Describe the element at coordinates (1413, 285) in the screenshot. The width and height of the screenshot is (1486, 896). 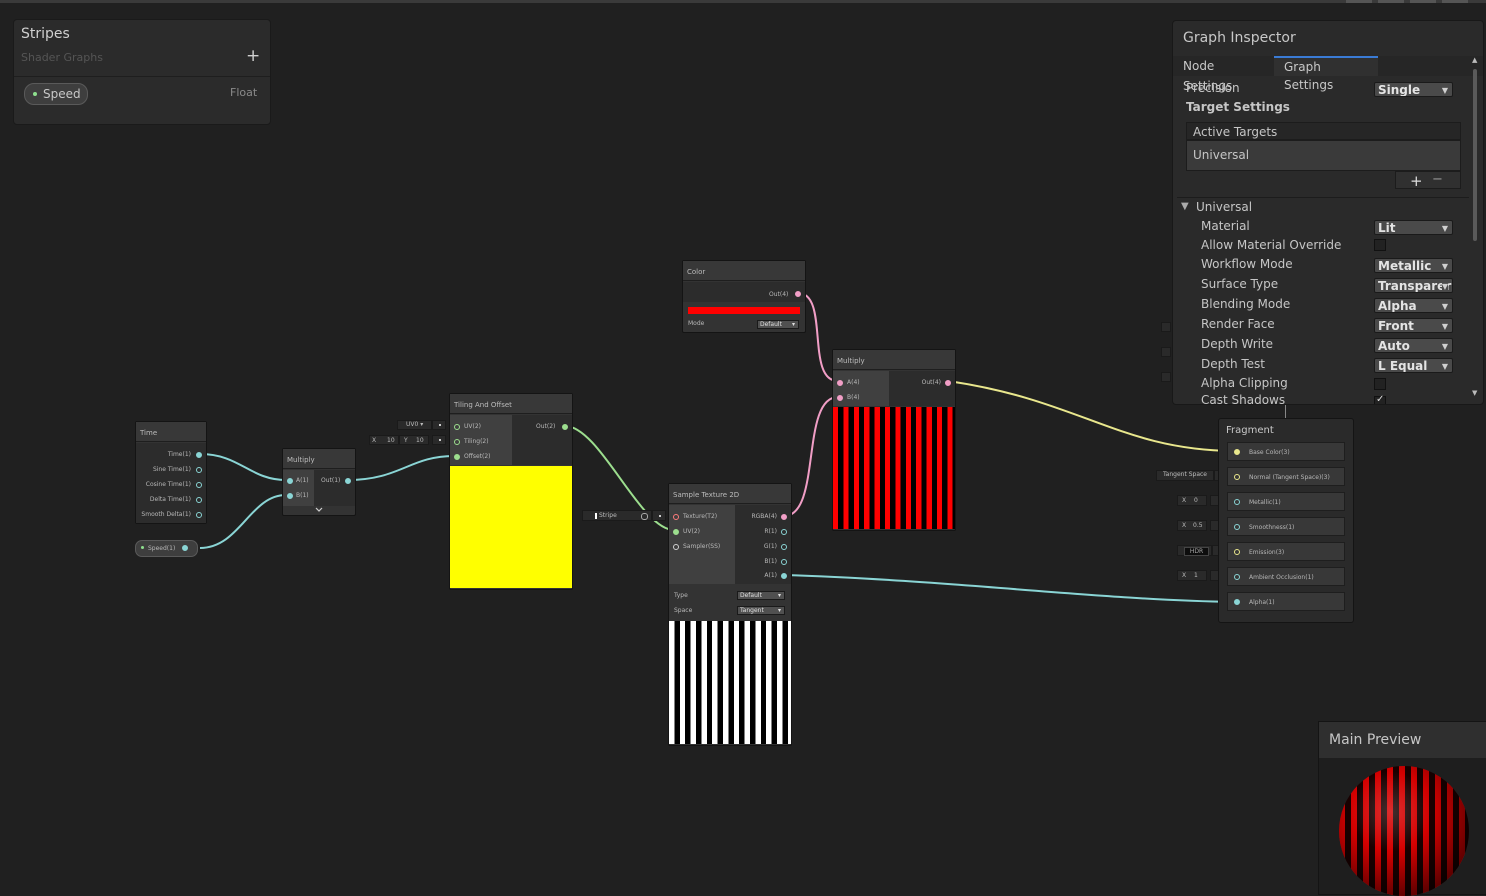
I see `surface-type-dropdown: Transparer ▼` at that location.